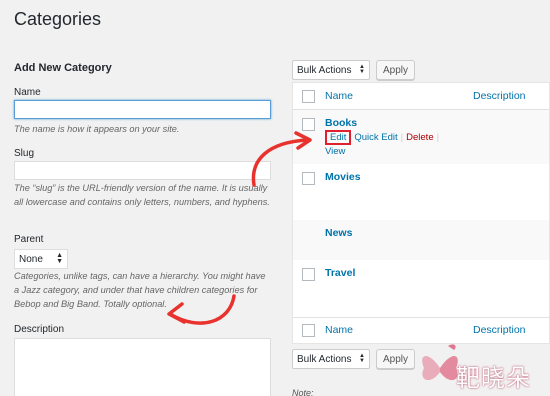  What do you see at coordinates (31, 259) in the screenshot?
I see `parent-select-value: None` at bounding box center [31, 259].